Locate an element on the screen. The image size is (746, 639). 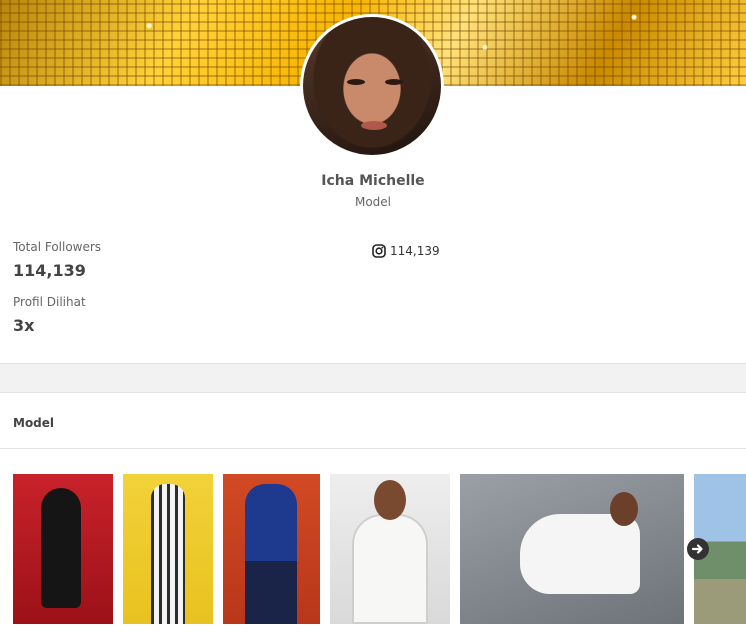
views-label: Profil Dilihat is located at coordinates (49, 302).